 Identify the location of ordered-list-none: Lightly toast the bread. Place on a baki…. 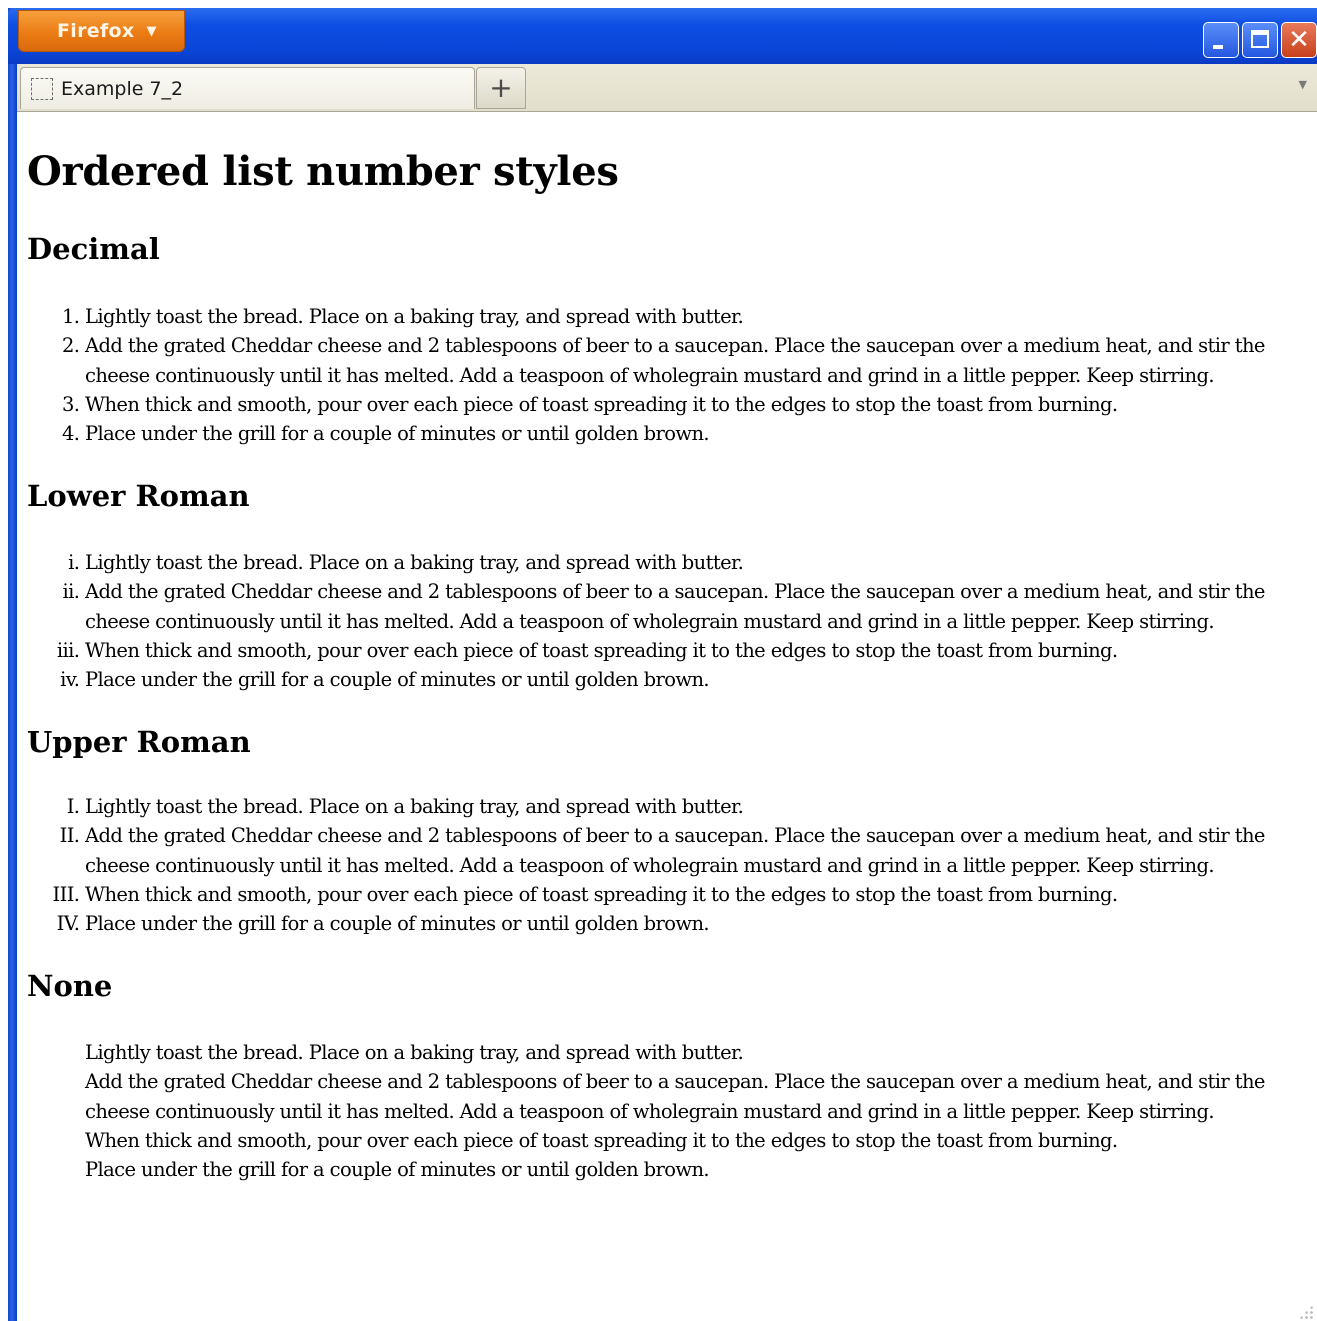
(664, 1111).